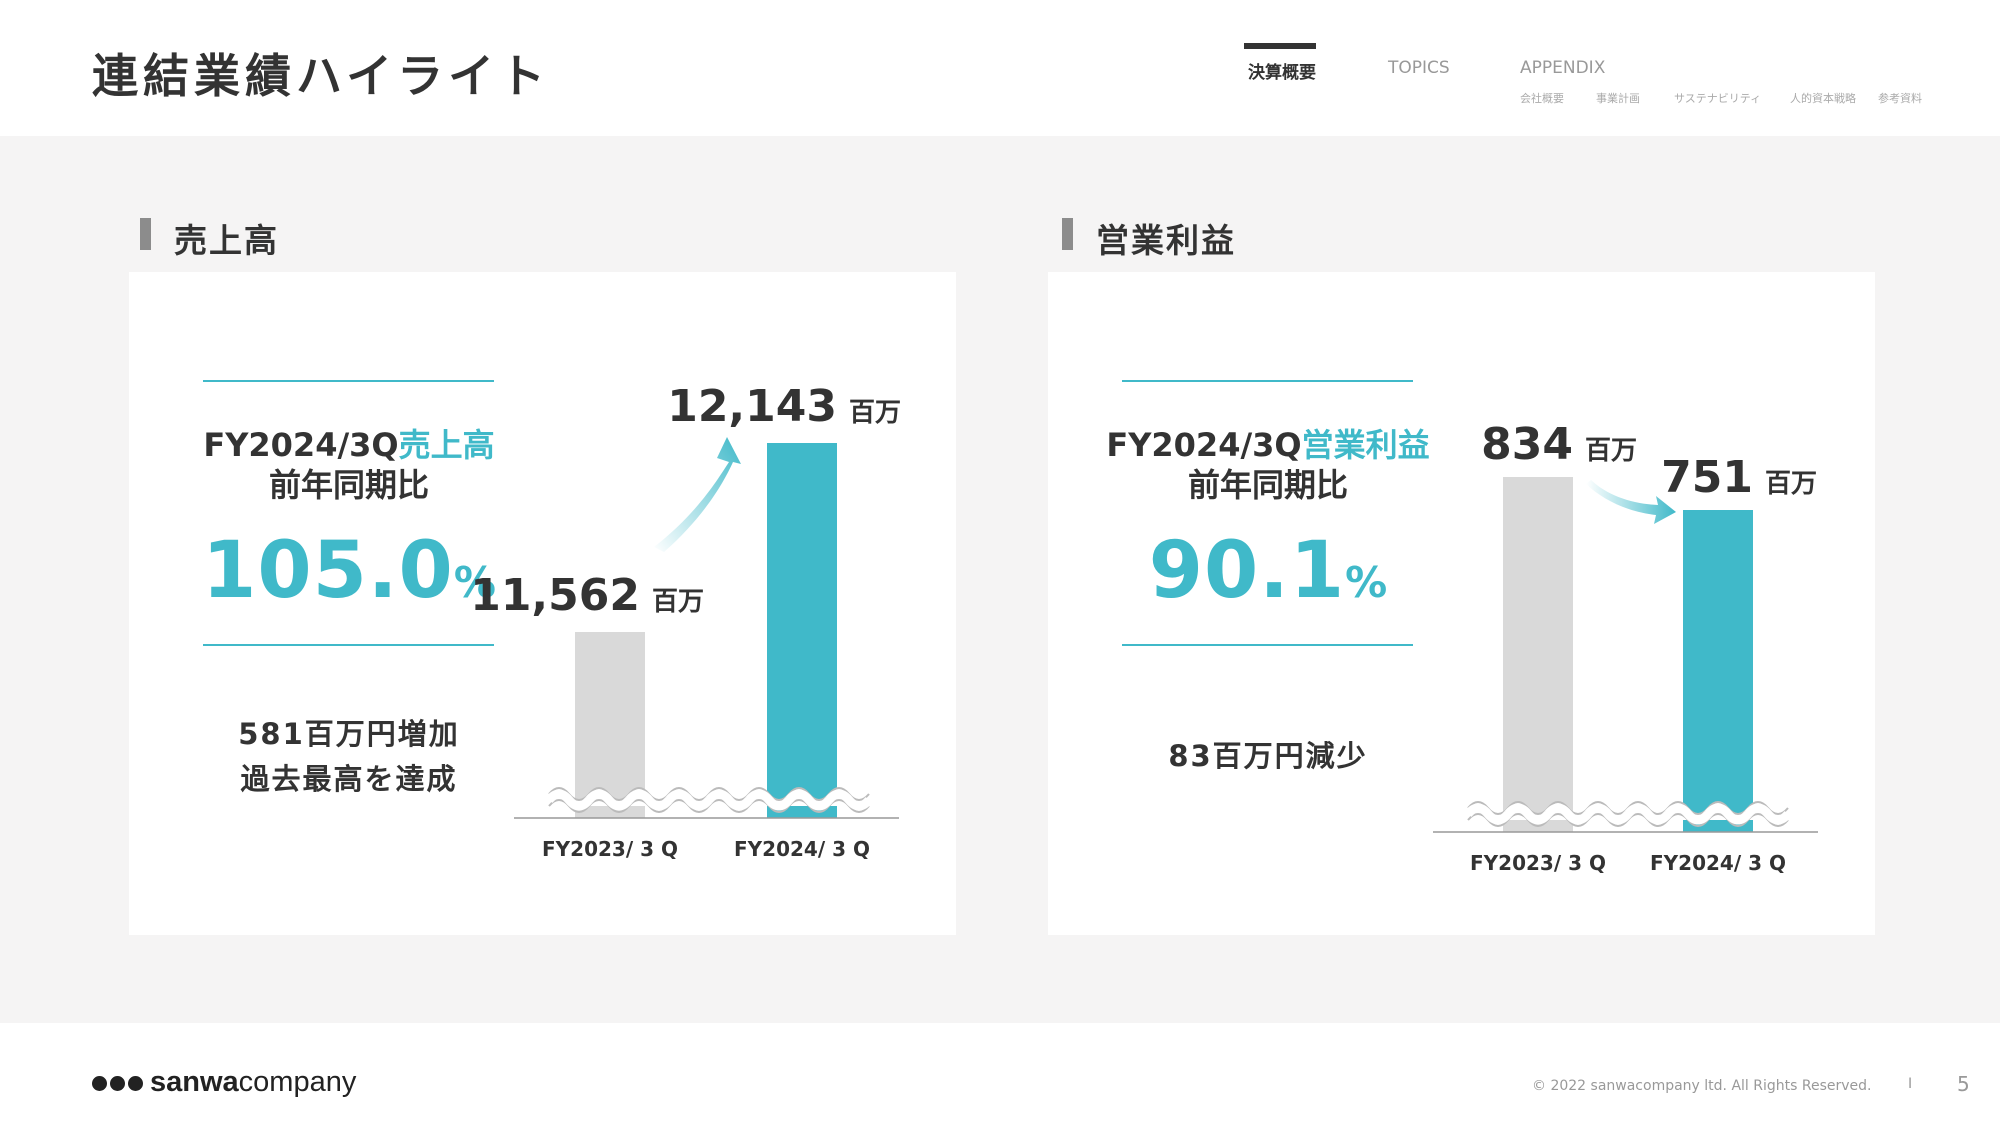 The width and height of the screenshot is (2000, 1125). Describe the element at coordinates (119, 1082) in the screenshot. I see `logo-dots-icon` at that location.